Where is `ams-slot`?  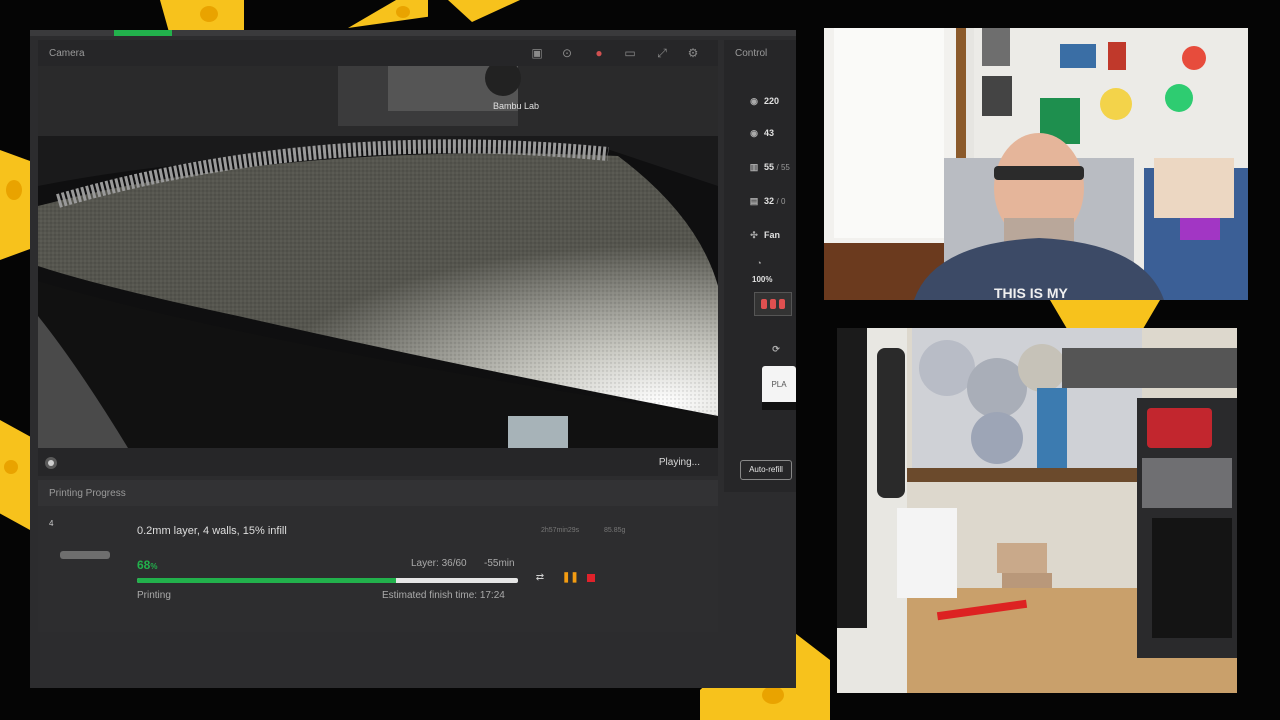
ams-slot is located at coordinates (773, 304).